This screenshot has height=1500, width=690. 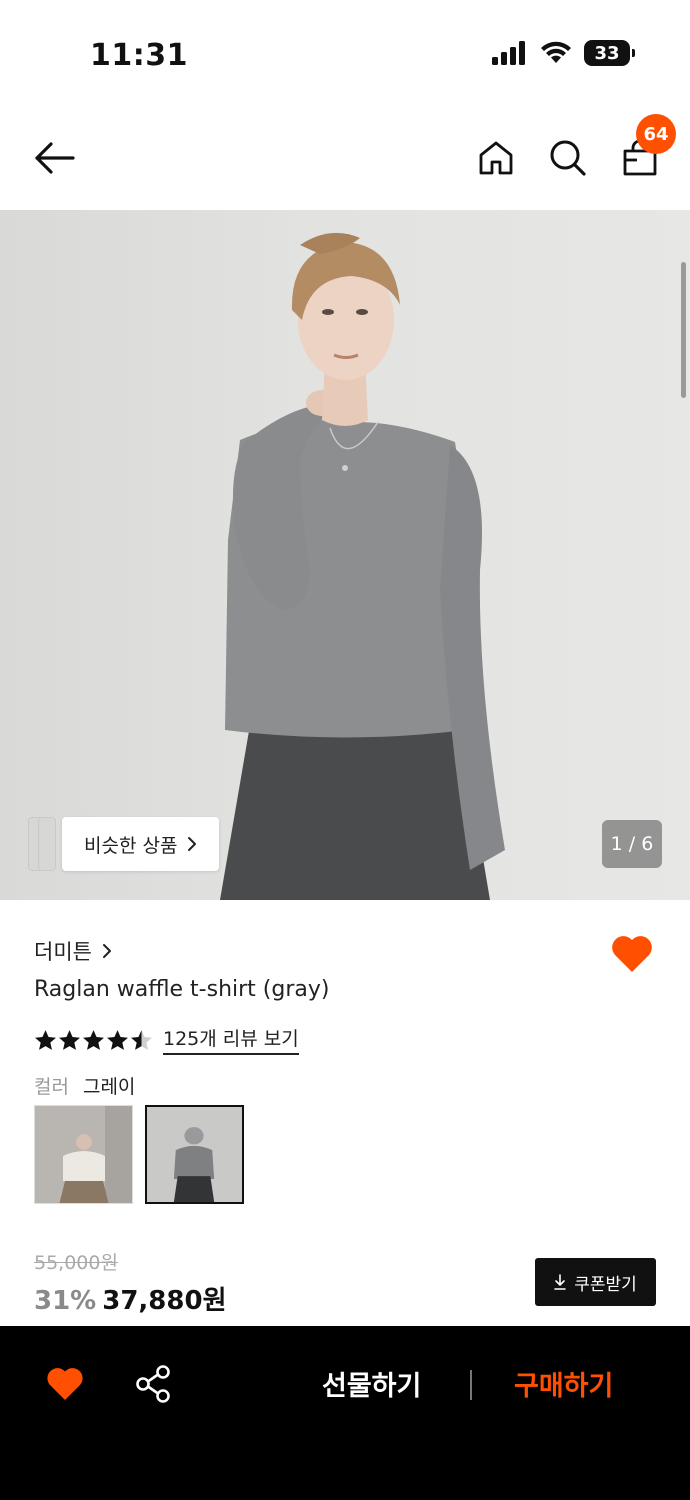 I want to click on top-navigation, so click(x=345, y=157).